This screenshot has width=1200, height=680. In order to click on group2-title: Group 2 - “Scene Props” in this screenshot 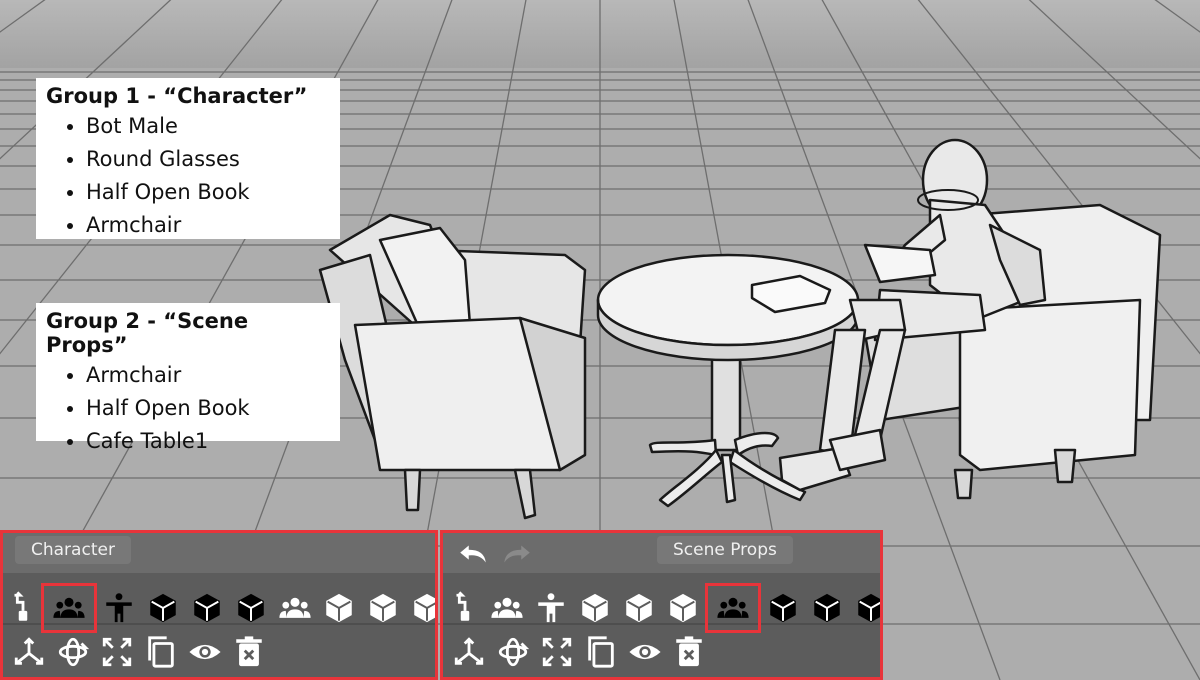, I will do `click(147, 333)`.